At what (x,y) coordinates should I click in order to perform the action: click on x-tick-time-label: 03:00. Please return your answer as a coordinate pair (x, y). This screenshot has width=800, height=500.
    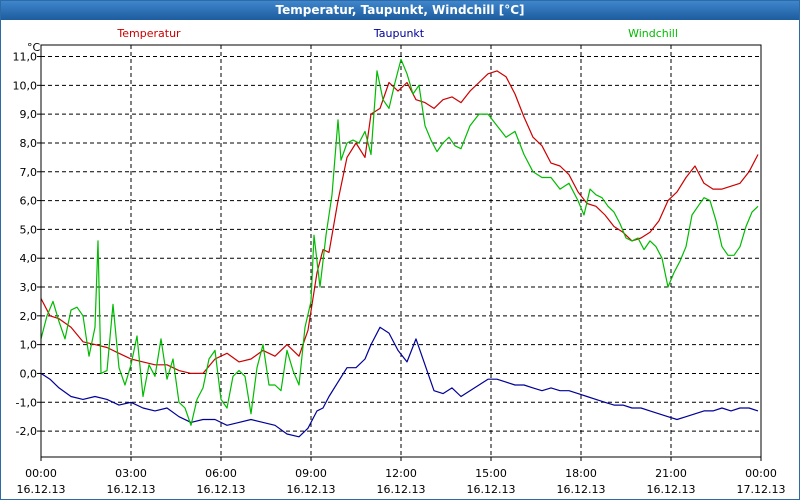
    Looking at the image, I should click on (131, 473).